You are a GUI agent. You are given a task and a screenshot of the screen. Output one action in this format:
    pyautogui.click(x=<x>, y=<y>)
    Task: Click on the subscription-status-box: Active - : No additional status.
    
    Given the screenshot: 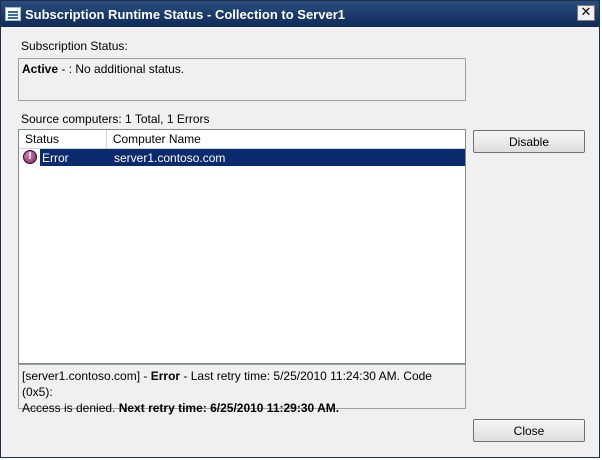 What is the action you would take?
    pyautogui.click(x=242, y=79)
    